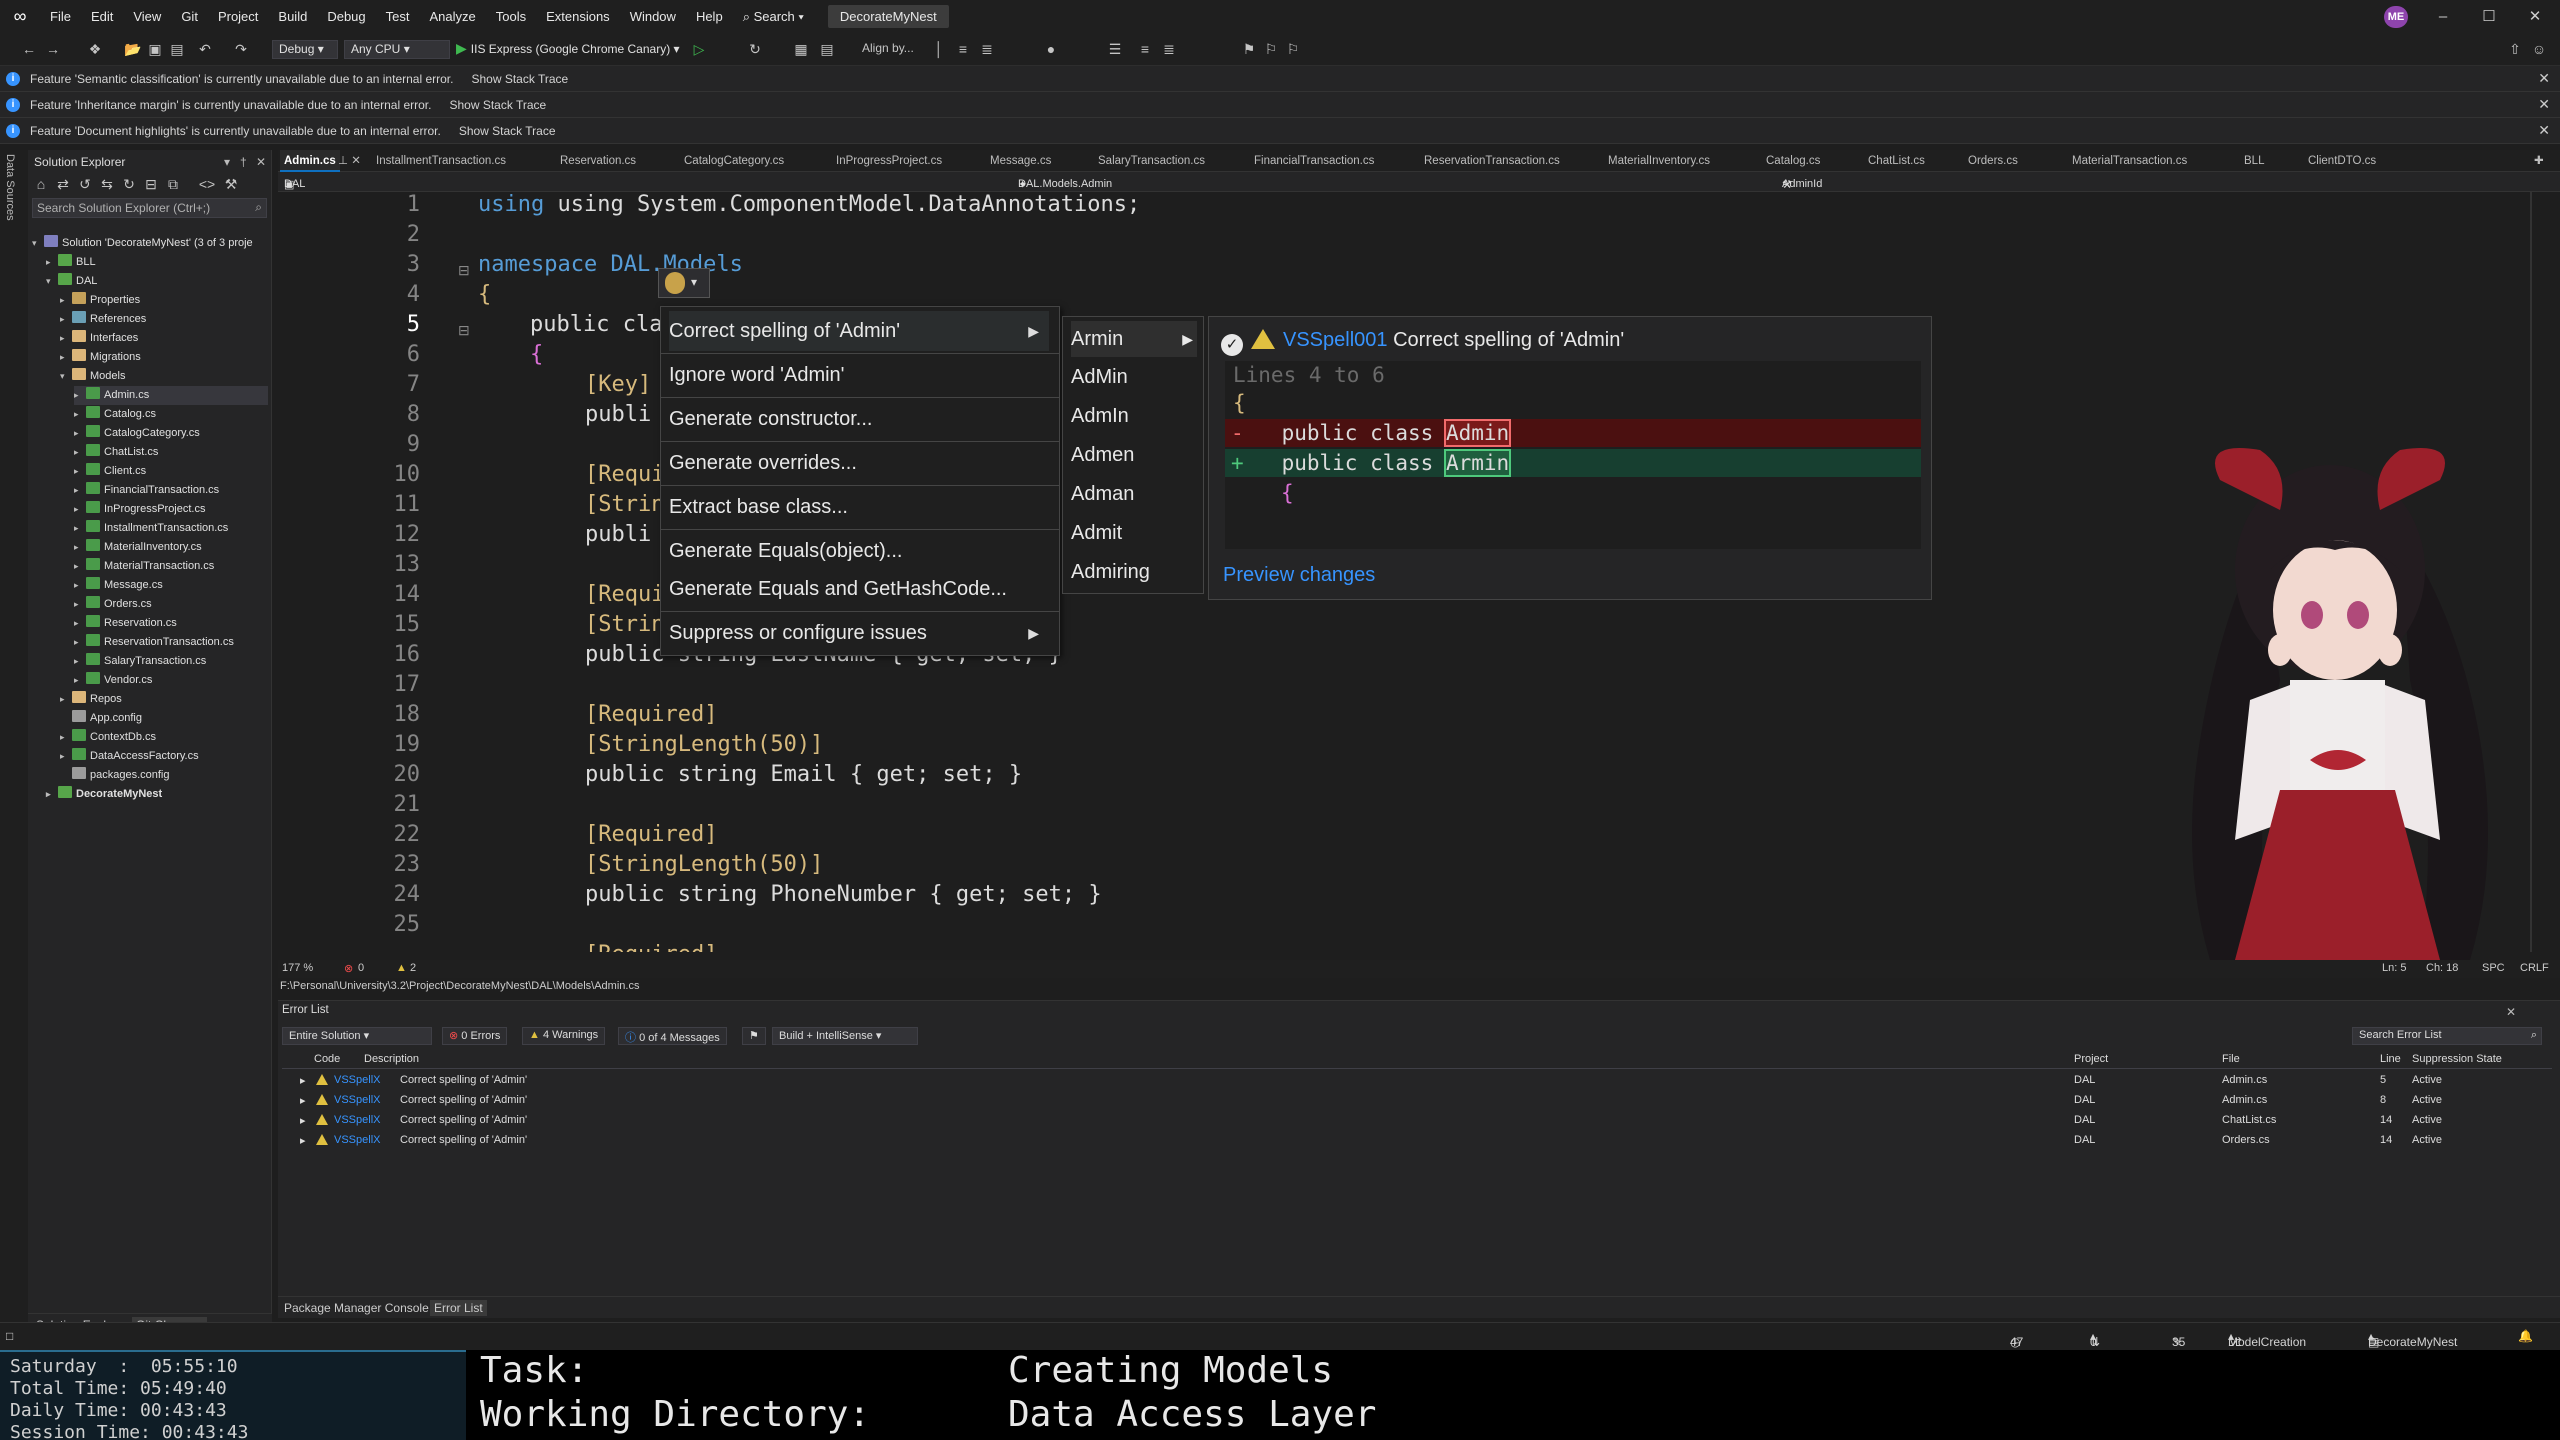  What do you see at coordinates (2442, 968) in the screenshot?
I see `char-indicator: Ch: 18` at bounding box center [2442, 968].